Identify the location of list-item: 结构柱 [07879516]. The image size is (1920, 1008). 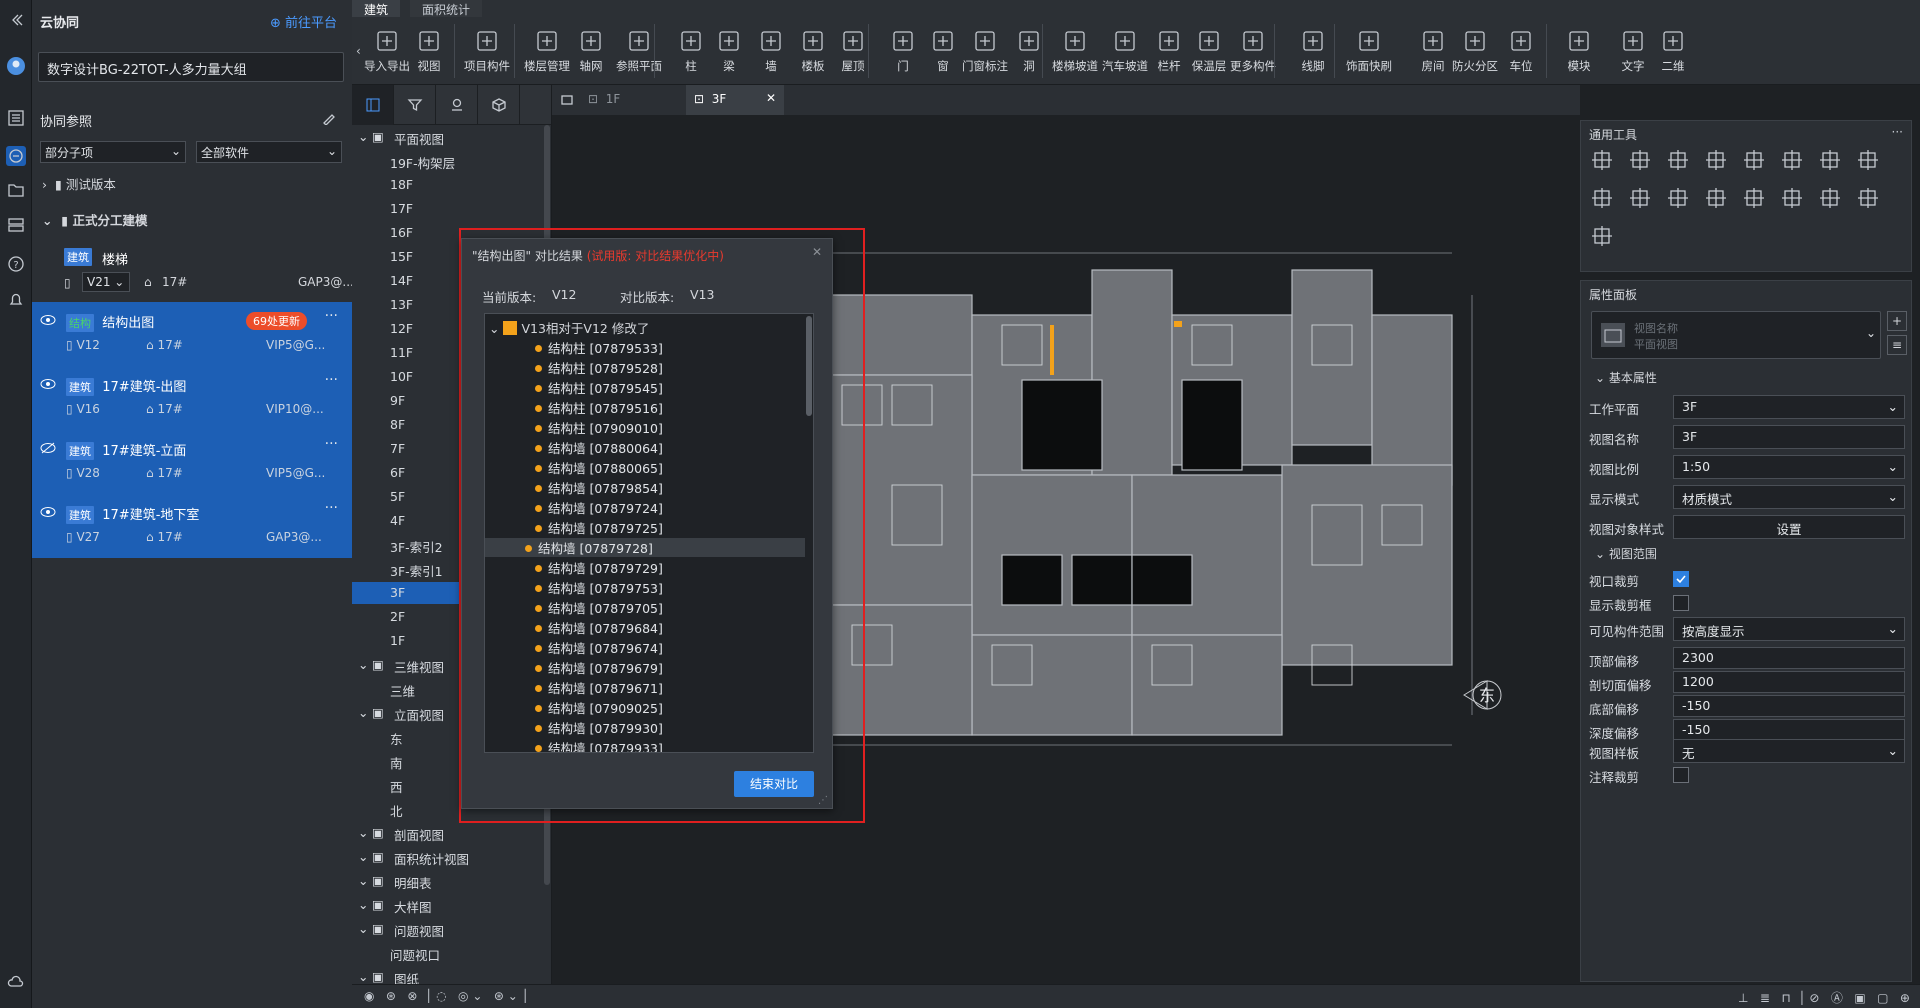
(599, 407).